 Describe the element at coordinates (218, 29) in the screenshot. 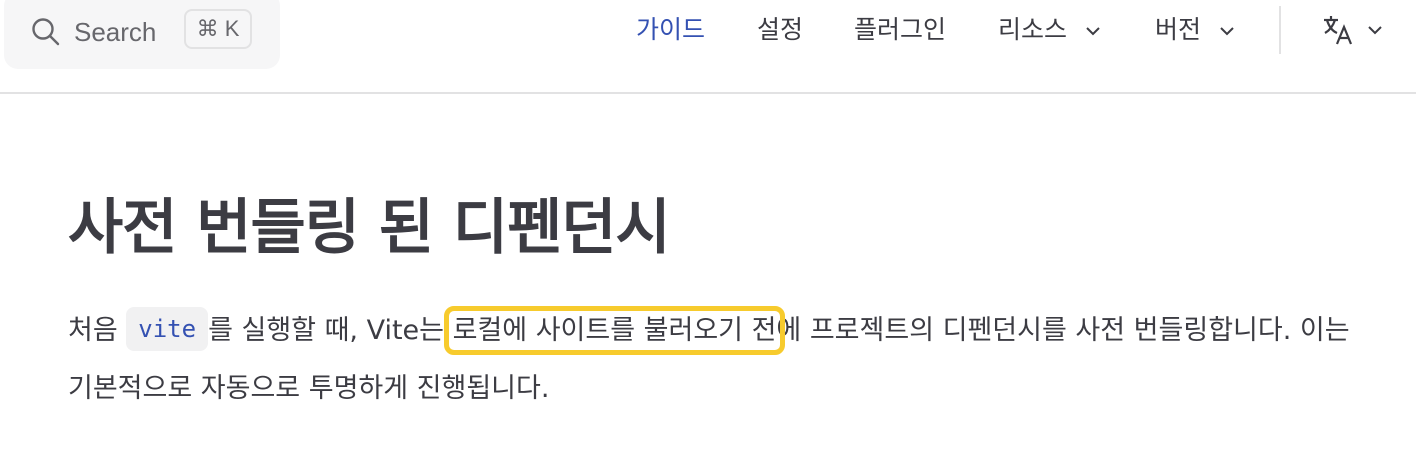

I see `keyboard-shortcut-badge: ⌘ K` at that location.